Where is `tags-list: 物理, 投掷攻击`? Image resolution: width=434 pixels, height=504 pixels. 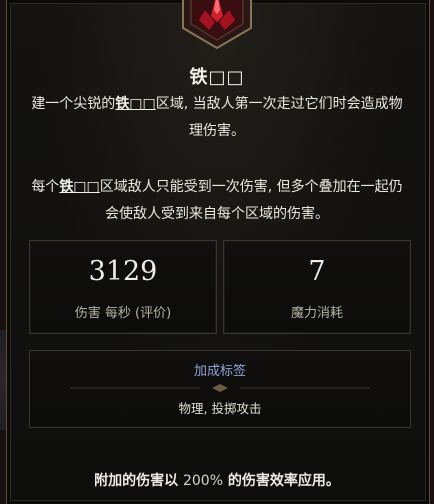 tags-list: 物理, 投掷攻击 is located at coordinates (220, 408).